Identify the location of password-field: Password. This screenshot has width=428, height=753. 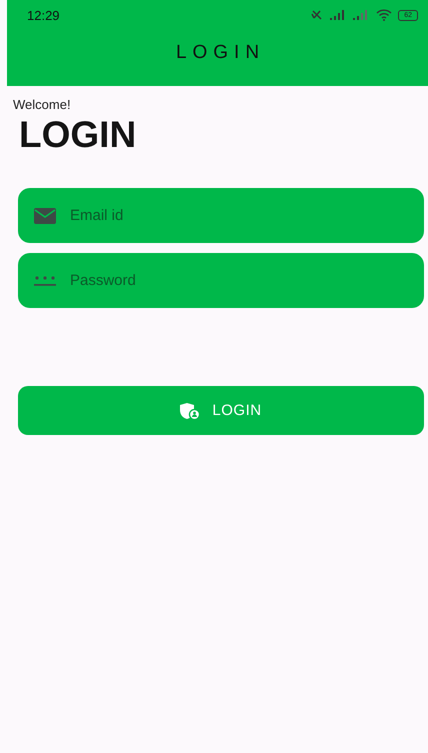
(221, 280).